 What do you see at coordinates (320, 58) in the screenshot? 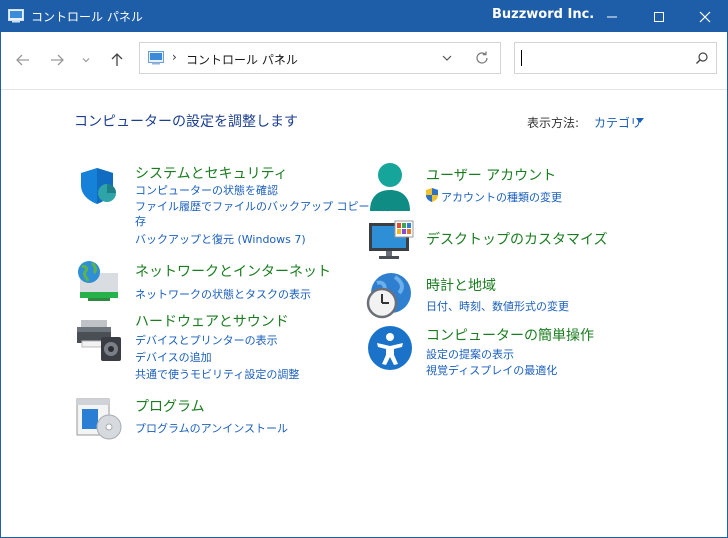
I see `address-bar: › コントロール パネル ›` at bounding box center [320, 58].